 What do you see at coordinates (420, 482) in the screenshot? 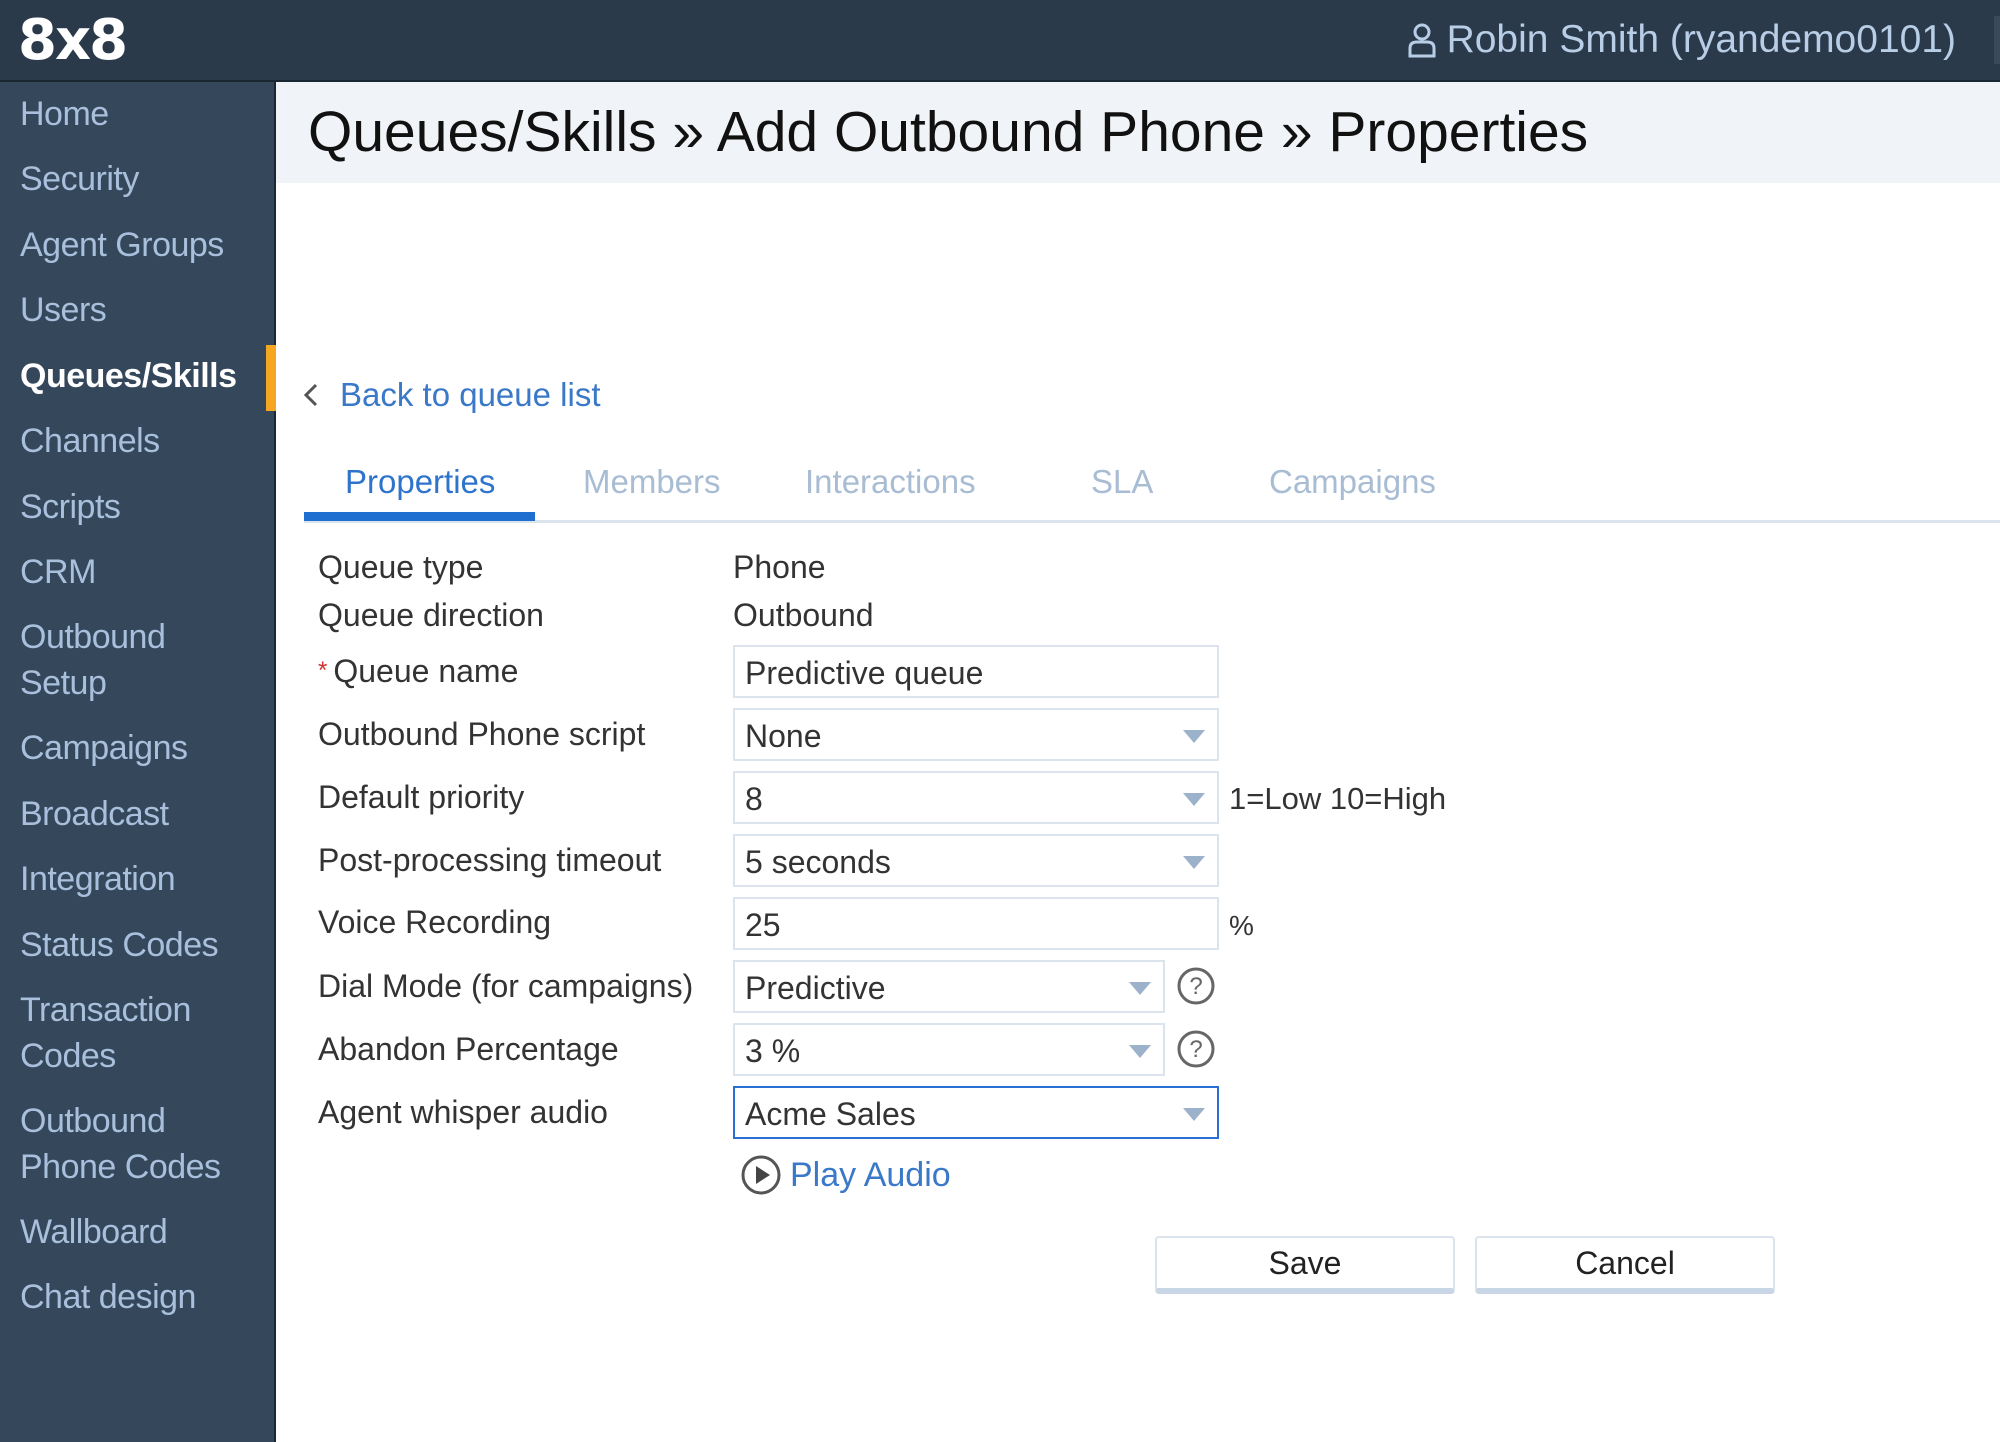
I see `tab-properties: Properties` at bounding box center [420, 482].